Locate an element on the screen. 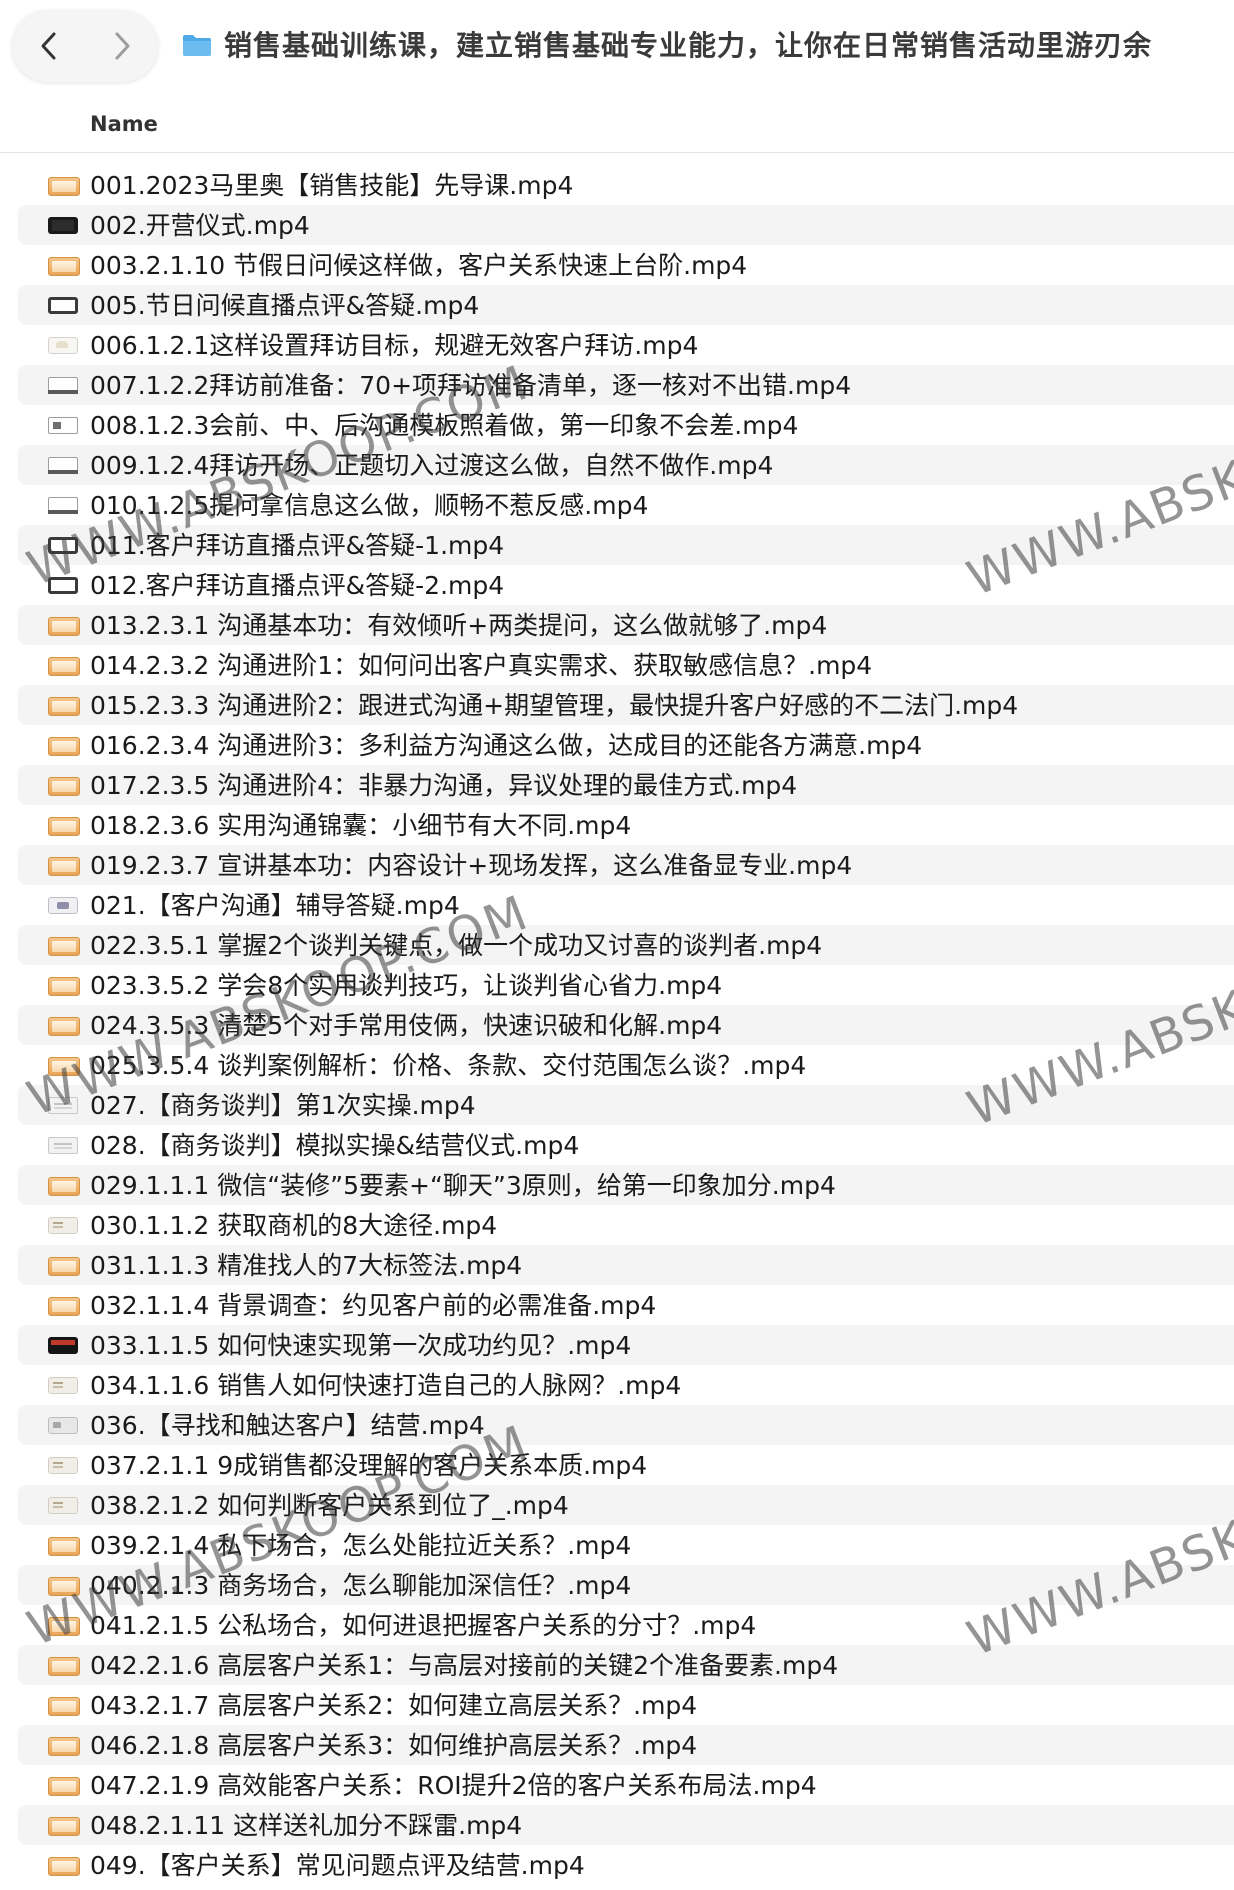  file-row: 019.2.3.7 宣讲基本功：内容设计+现场发挥，这么准备显专业.mp4 is located at coordinates (626, 865).